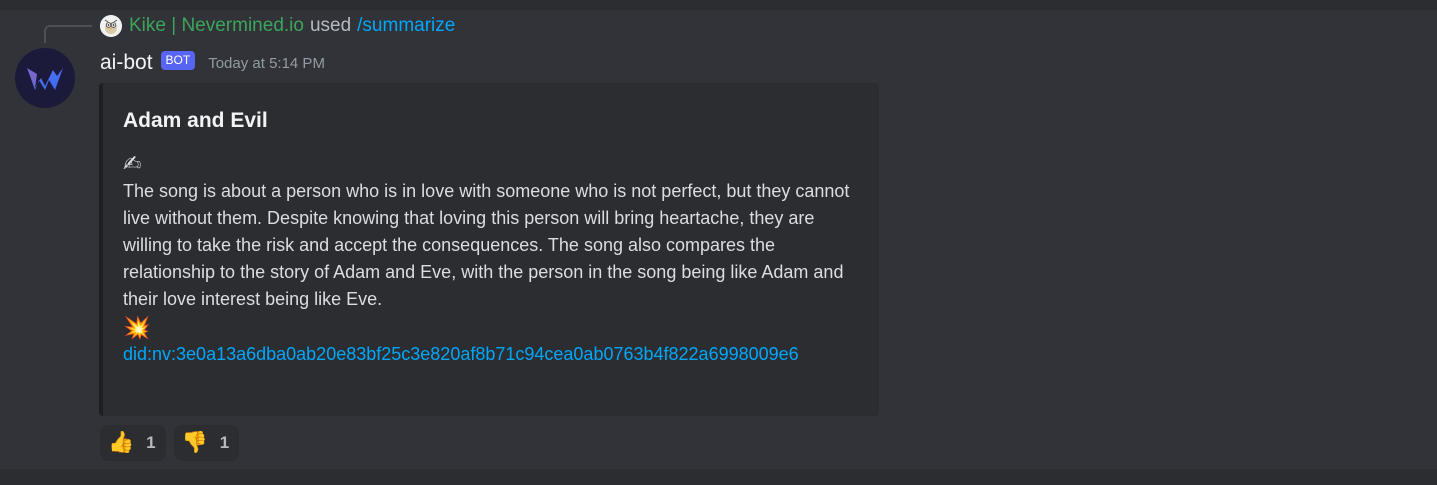 This screenshot has height=485, width=1437. I want to click on thumbs-down-icon: 👎, so click(194, 442).